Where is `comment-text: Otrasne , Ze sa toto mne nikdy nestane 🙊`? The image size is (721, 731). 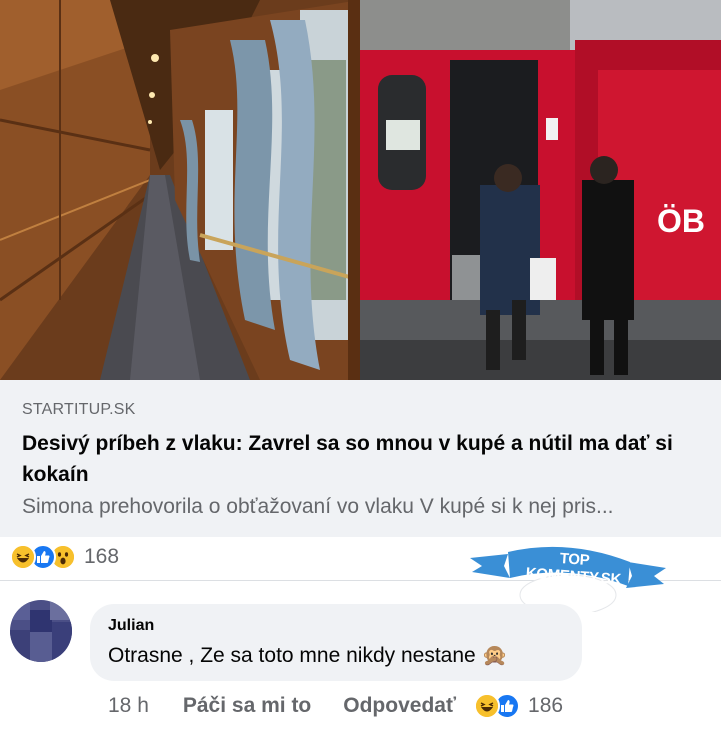
comment-text: Otrasne , Ze sa toto mne nikdy nestane 🙊 is located at coordinates (308, 655).